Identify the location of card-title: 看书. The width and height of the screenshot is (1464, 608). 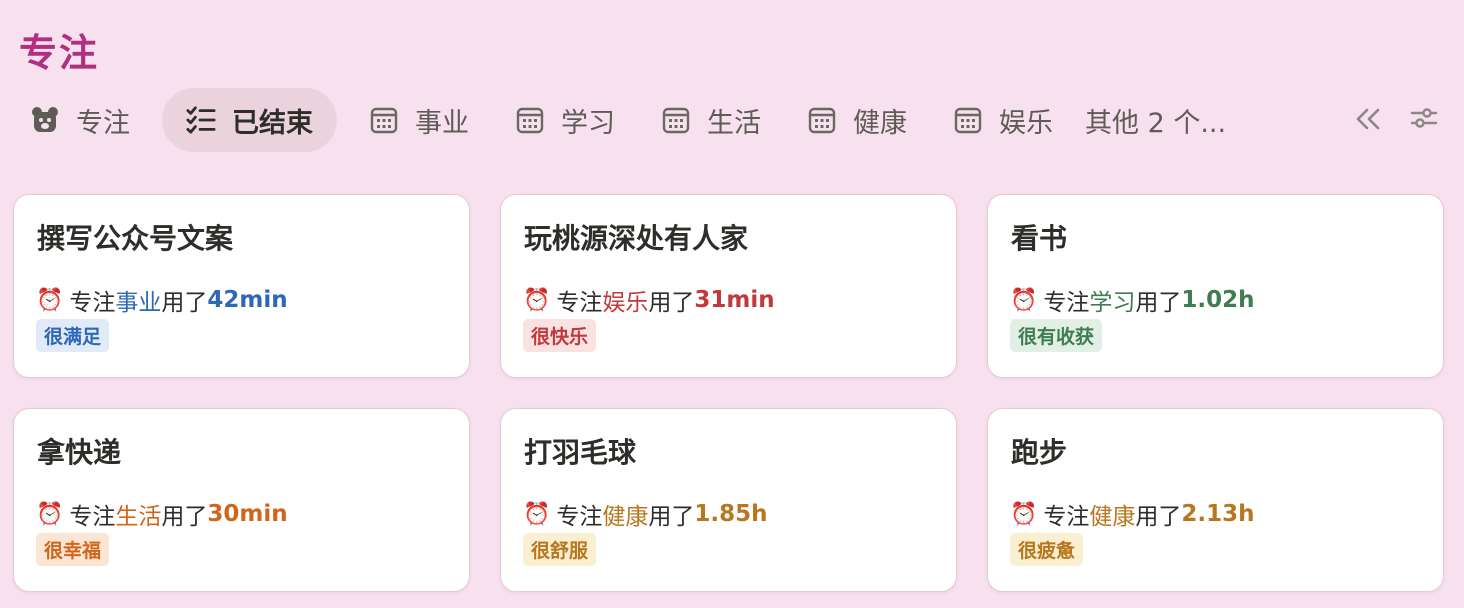
(1039, 238).